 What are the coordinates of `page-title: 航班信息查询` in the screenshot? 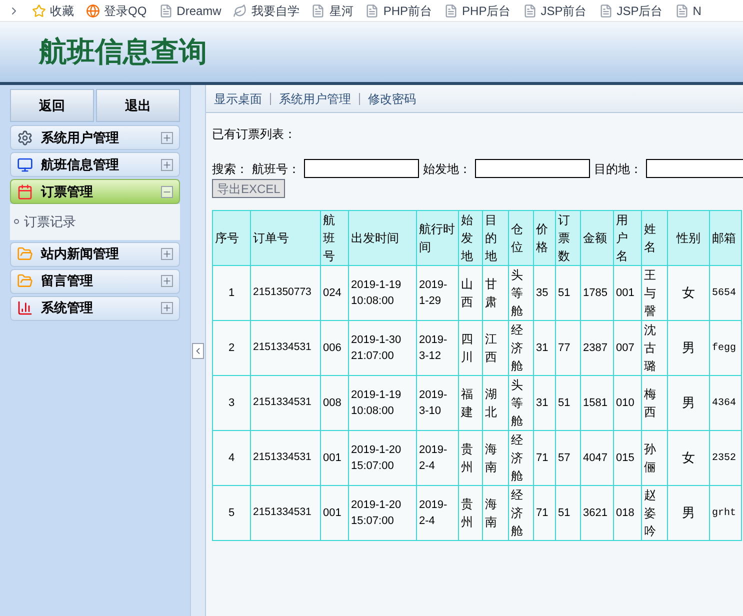 It's located at (123, 52).